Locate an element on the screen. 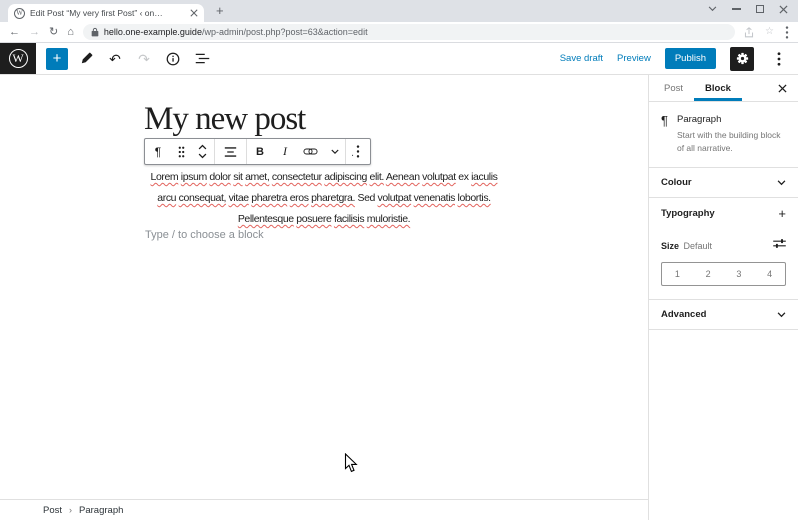 This screenshot has width=798, height=521. sliders-icon is located at coordinates (779, 244).